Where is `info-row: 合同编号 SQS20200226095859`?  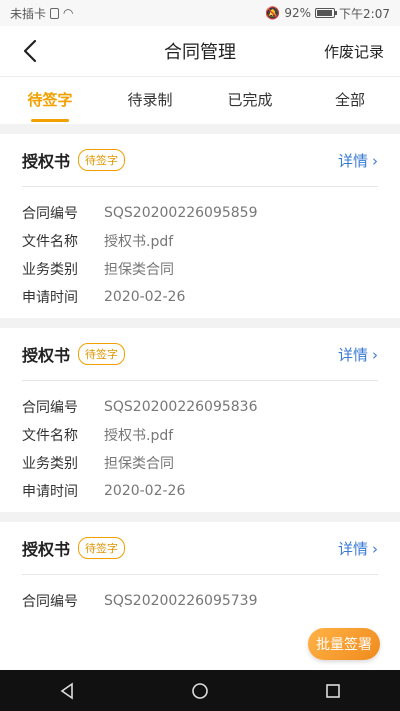 info-row: 合同编号 SQS20200226095859 is located at coordinates (200, 213).